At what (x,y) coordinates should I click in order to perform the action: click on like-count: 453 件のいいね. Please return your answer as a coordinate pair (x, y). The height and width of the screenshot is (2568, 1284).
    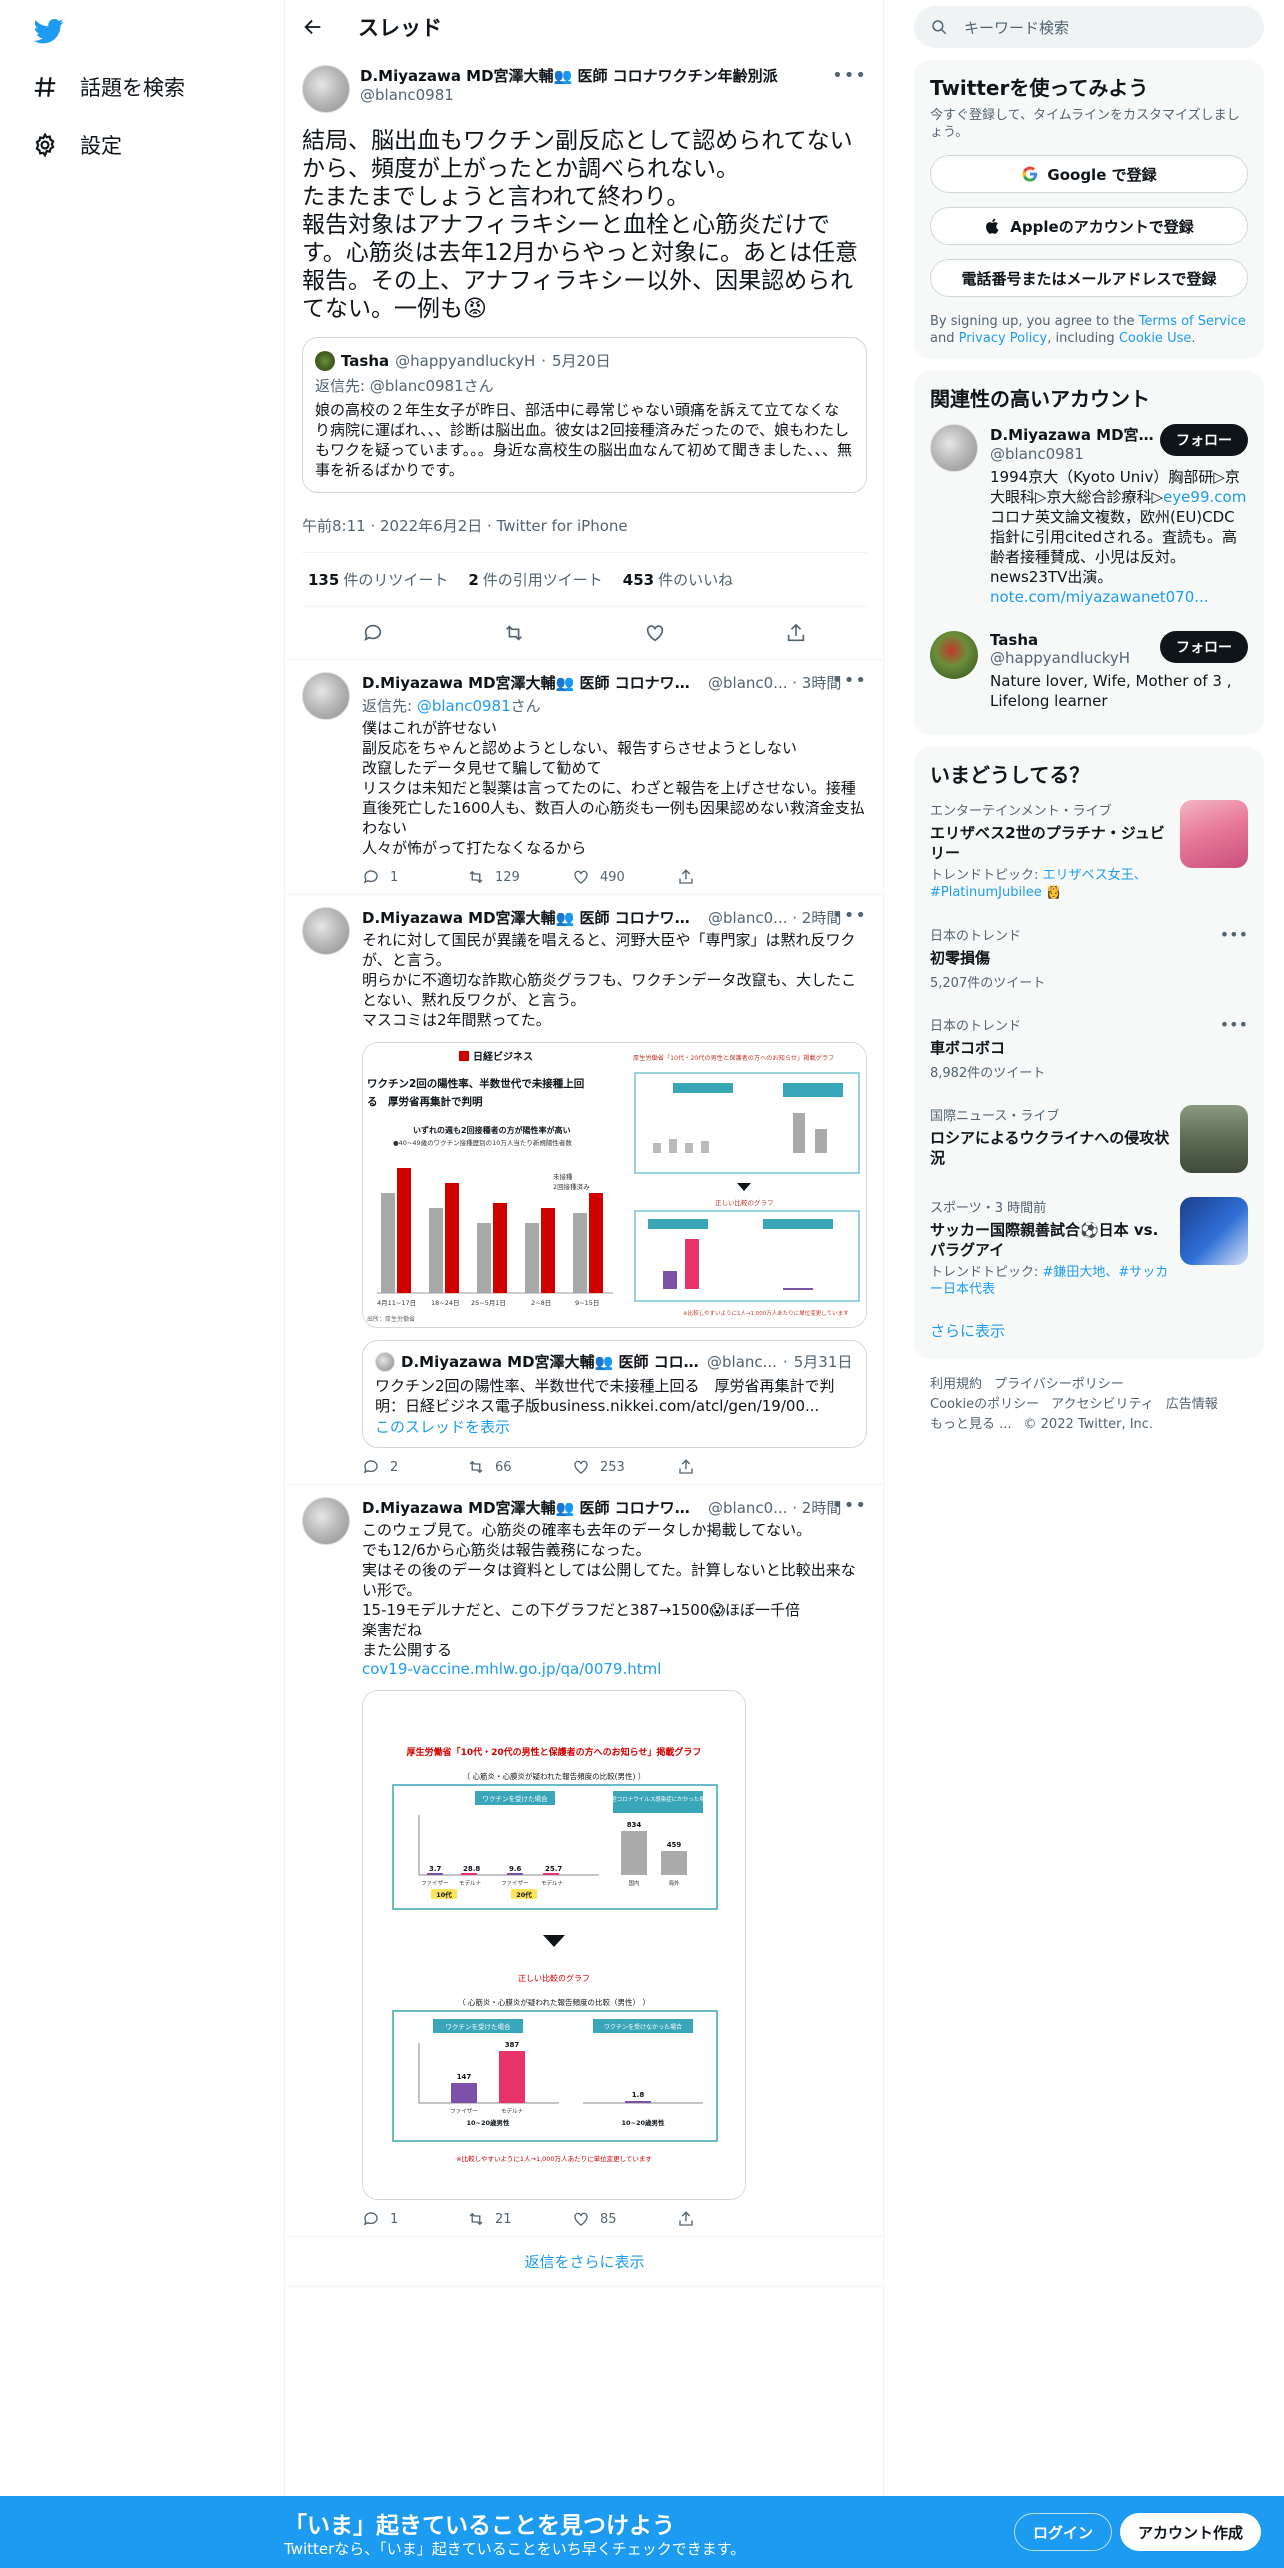
    Looking at the image, I should click on (678, 579).